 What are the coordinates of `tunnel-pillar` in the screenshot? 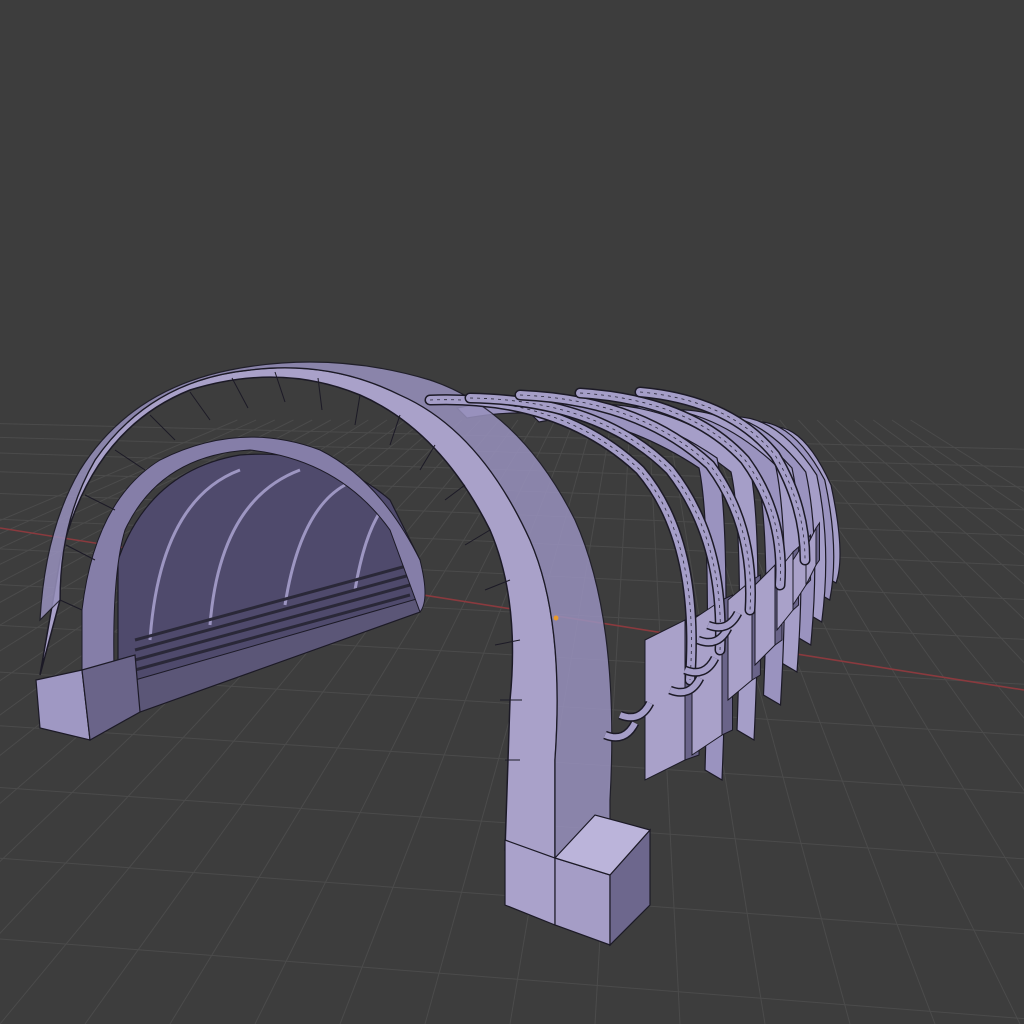 It's located at (665, 700).